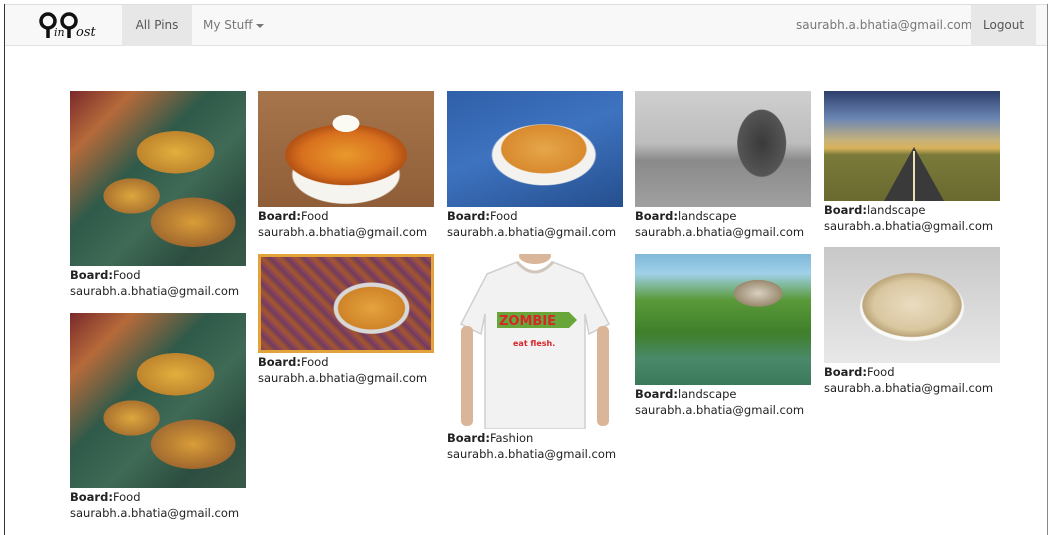 This screenshot has height=535, width=1052. I want to click on nav-all-pins: All Pins, so click(157, 25).